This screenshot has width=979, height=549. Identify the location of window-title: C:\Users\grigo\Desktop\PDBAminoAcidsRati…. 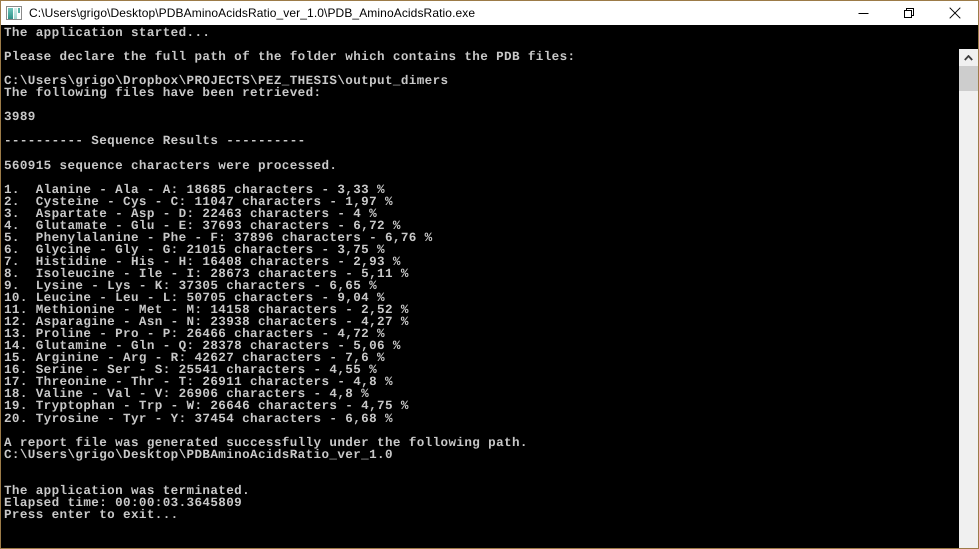
(252, 13).